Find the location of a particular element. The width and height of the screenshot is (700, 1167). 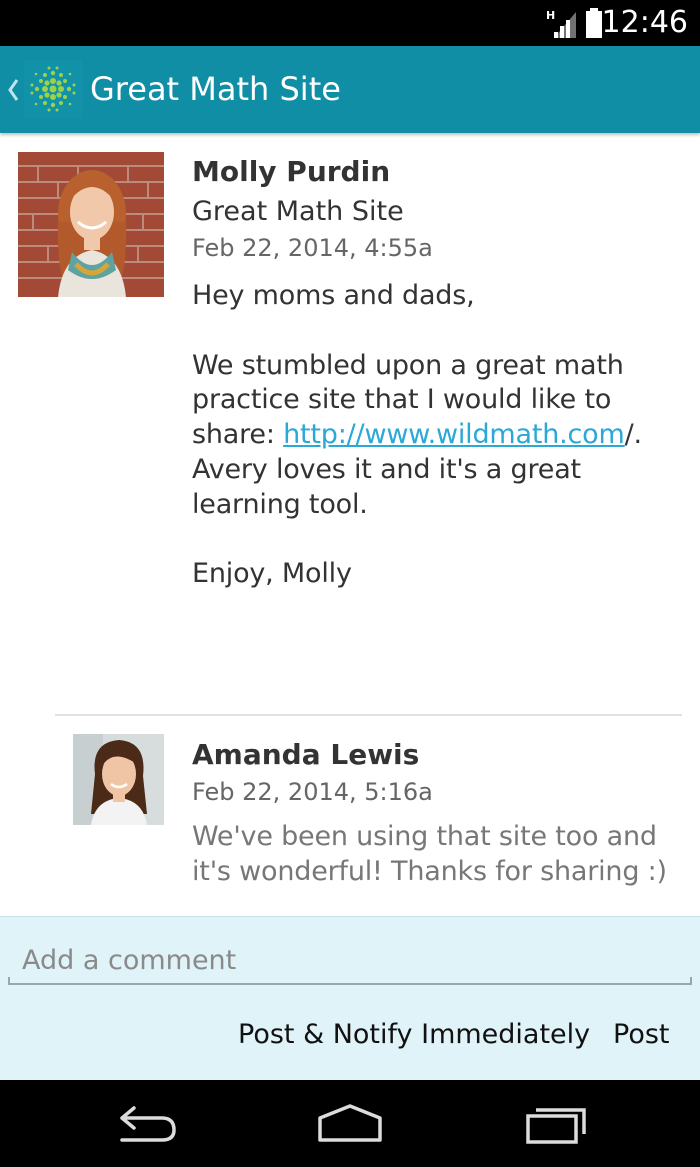

post-signoff: Enjoy, Molly is located at coordinates (272, 574).